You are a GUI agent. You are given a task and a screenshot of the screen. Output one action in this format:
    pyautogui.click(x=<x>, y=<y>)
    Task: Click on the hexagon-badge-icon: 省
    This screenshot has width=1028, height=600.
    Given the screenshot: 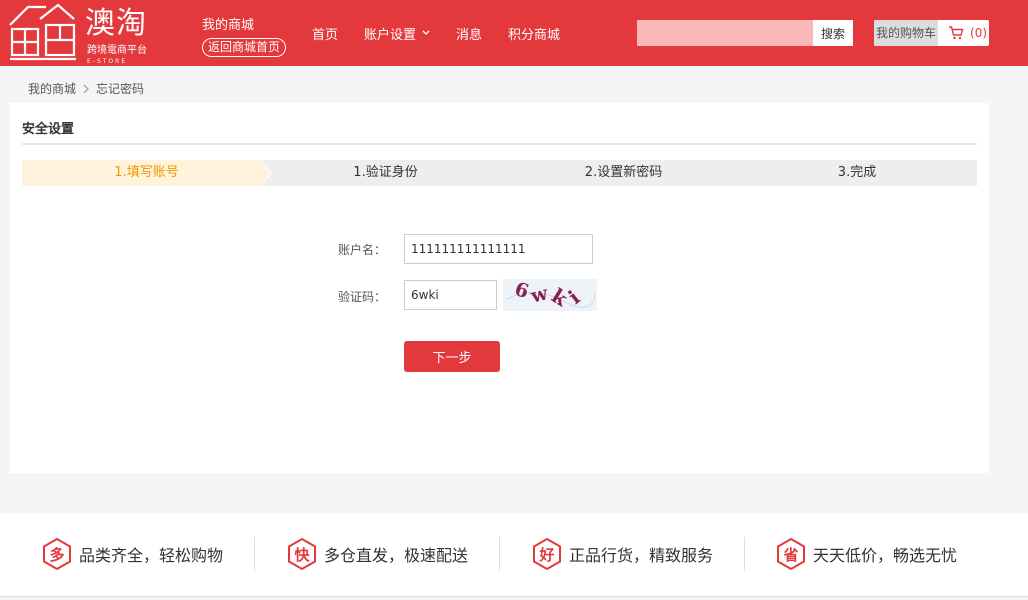 What is the action you would take?
    pyautogui.click(x=791, y=554)
    